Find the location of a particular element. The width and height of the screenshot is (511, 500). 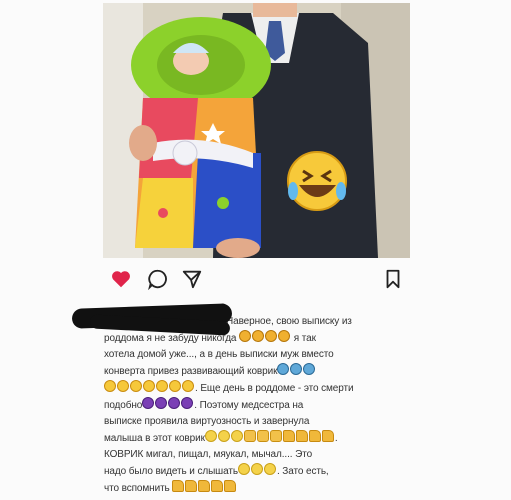

share-button is located at coordinates (192, 279).